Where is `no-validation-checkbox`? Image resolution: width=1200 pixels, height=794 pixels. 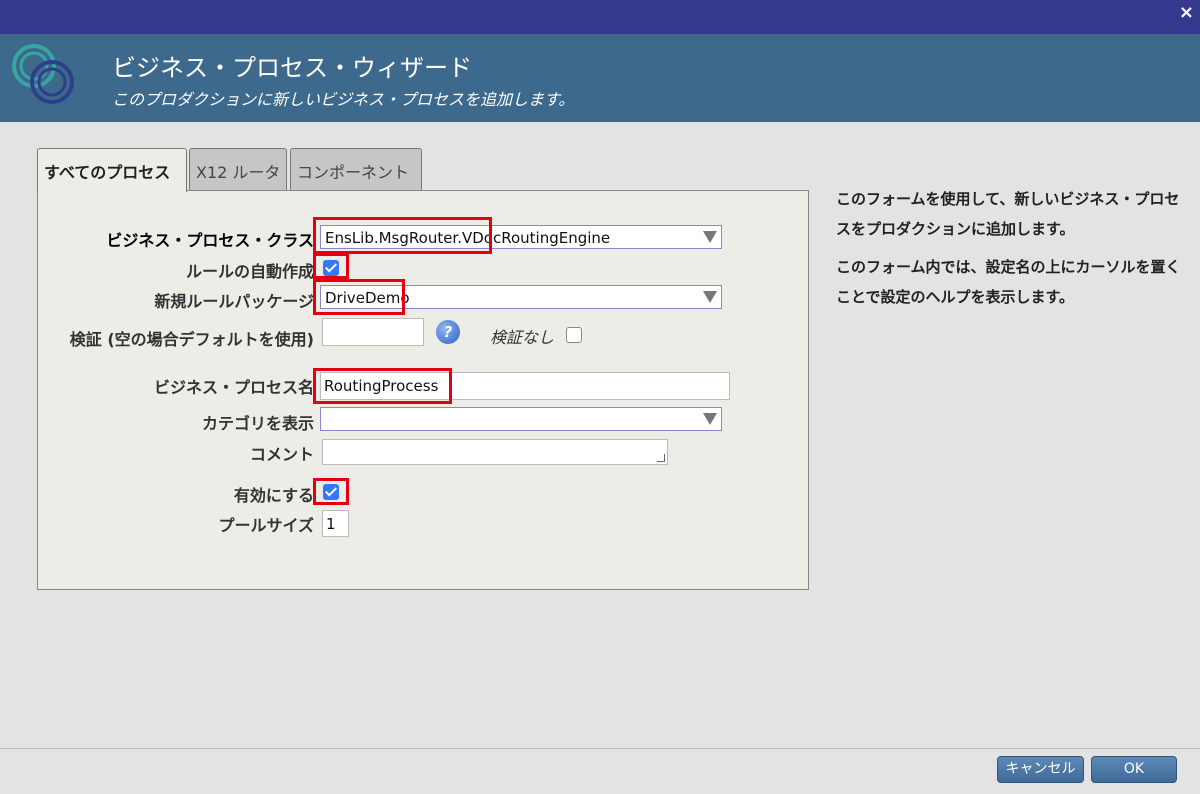 no-validation-checkbox is located at coordinates (574, 335).